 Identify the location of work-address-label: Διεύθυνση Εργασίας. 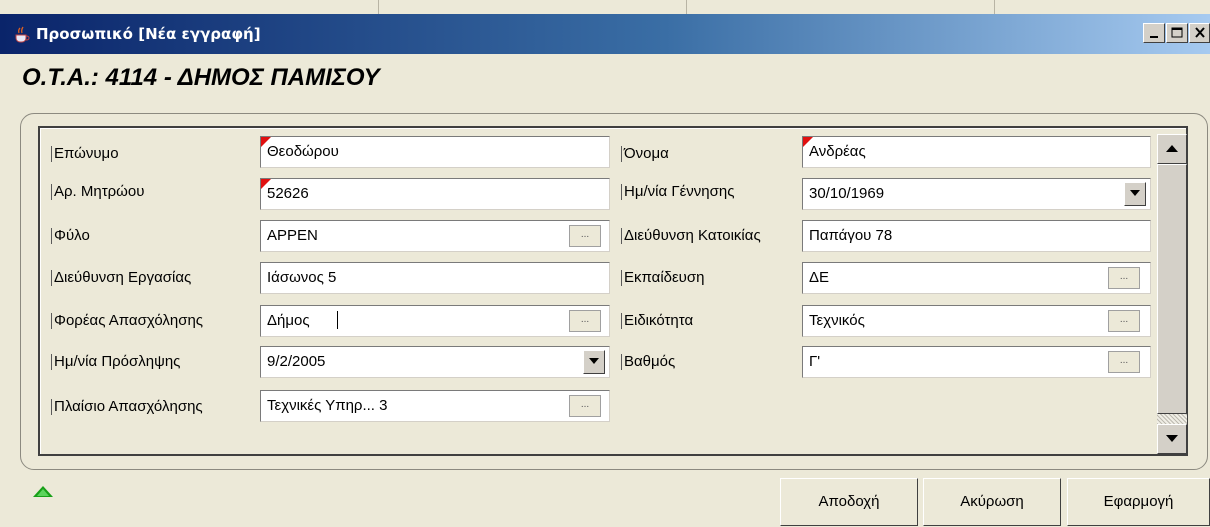
(121, 278).